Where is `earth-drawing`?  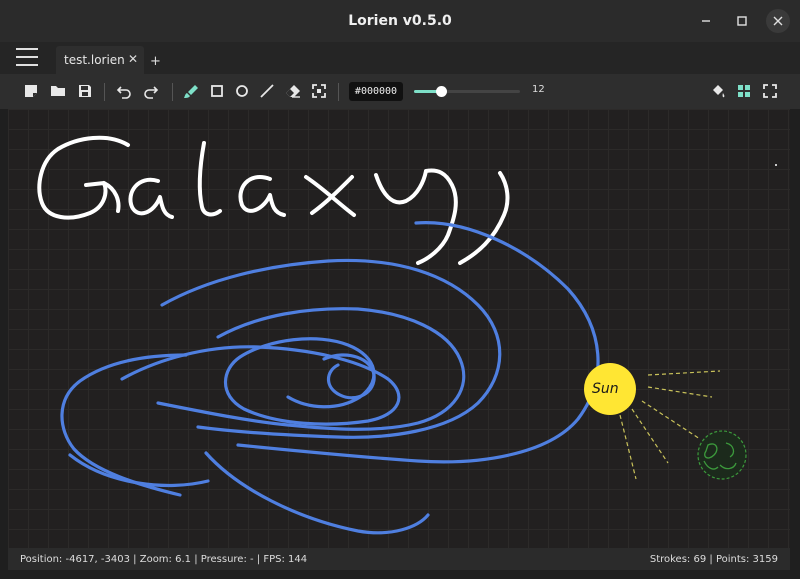
earth-drawing is located at coordinates (722, 455).